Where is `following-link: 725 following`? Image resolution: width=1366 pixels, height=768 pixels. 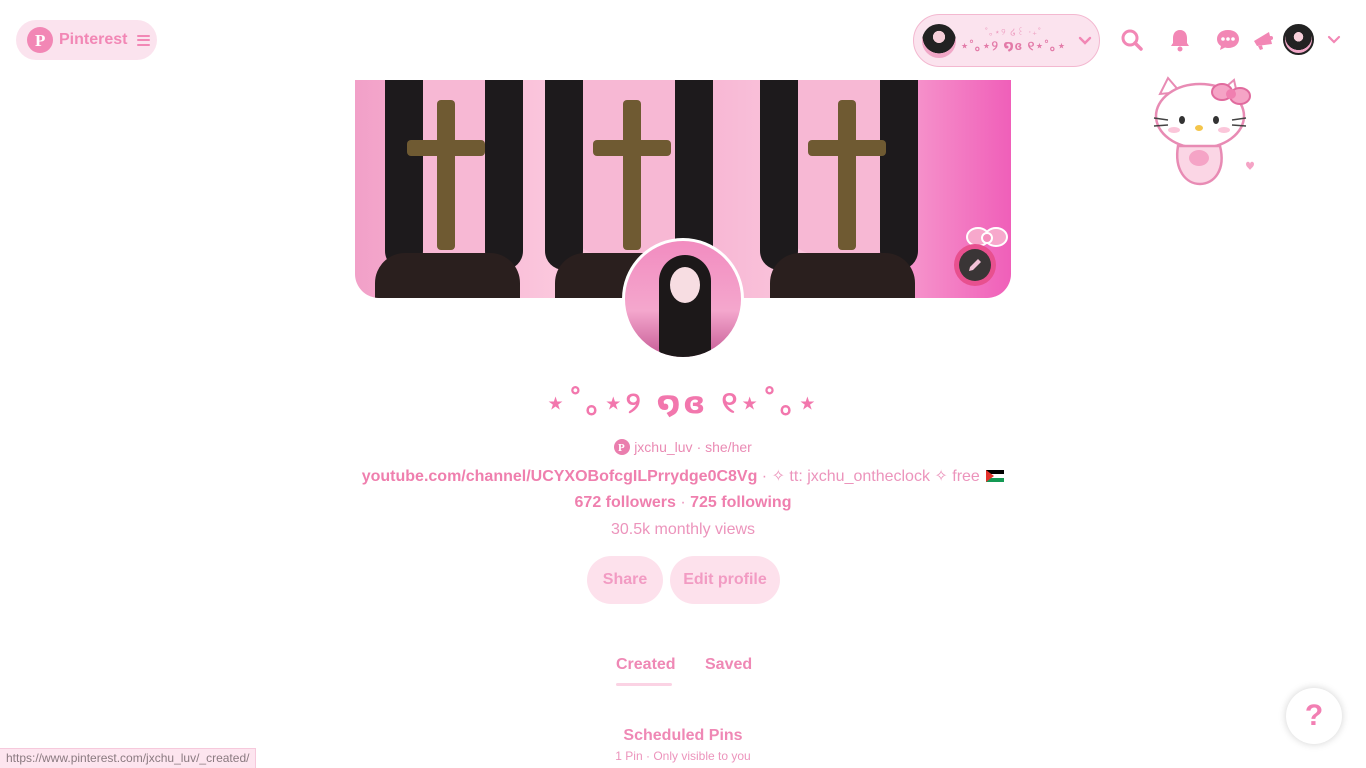
following-link: 725 following is located at coordinates (740, 502).